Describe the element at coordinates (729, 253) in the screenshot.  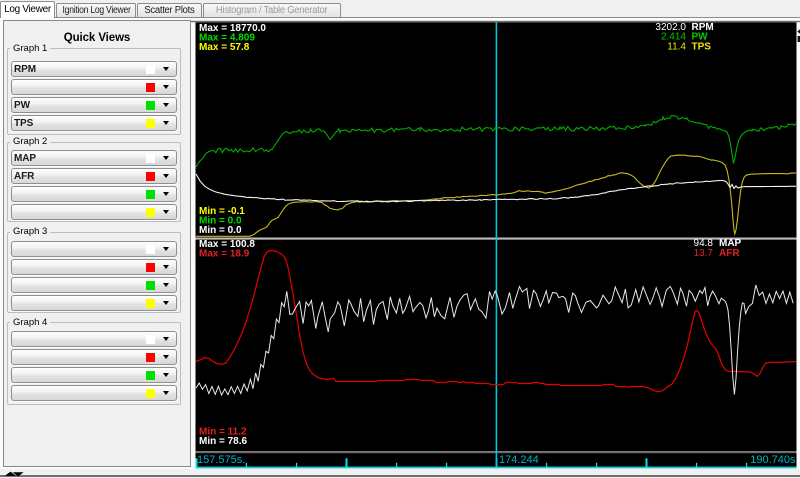
I see `svg-text: AFR` at that location.